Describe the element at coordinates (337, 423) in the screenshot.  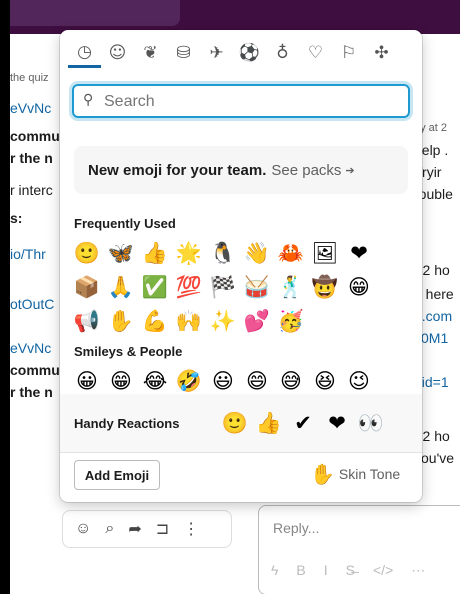
I see `handy-red-heart: ❤` at that location.